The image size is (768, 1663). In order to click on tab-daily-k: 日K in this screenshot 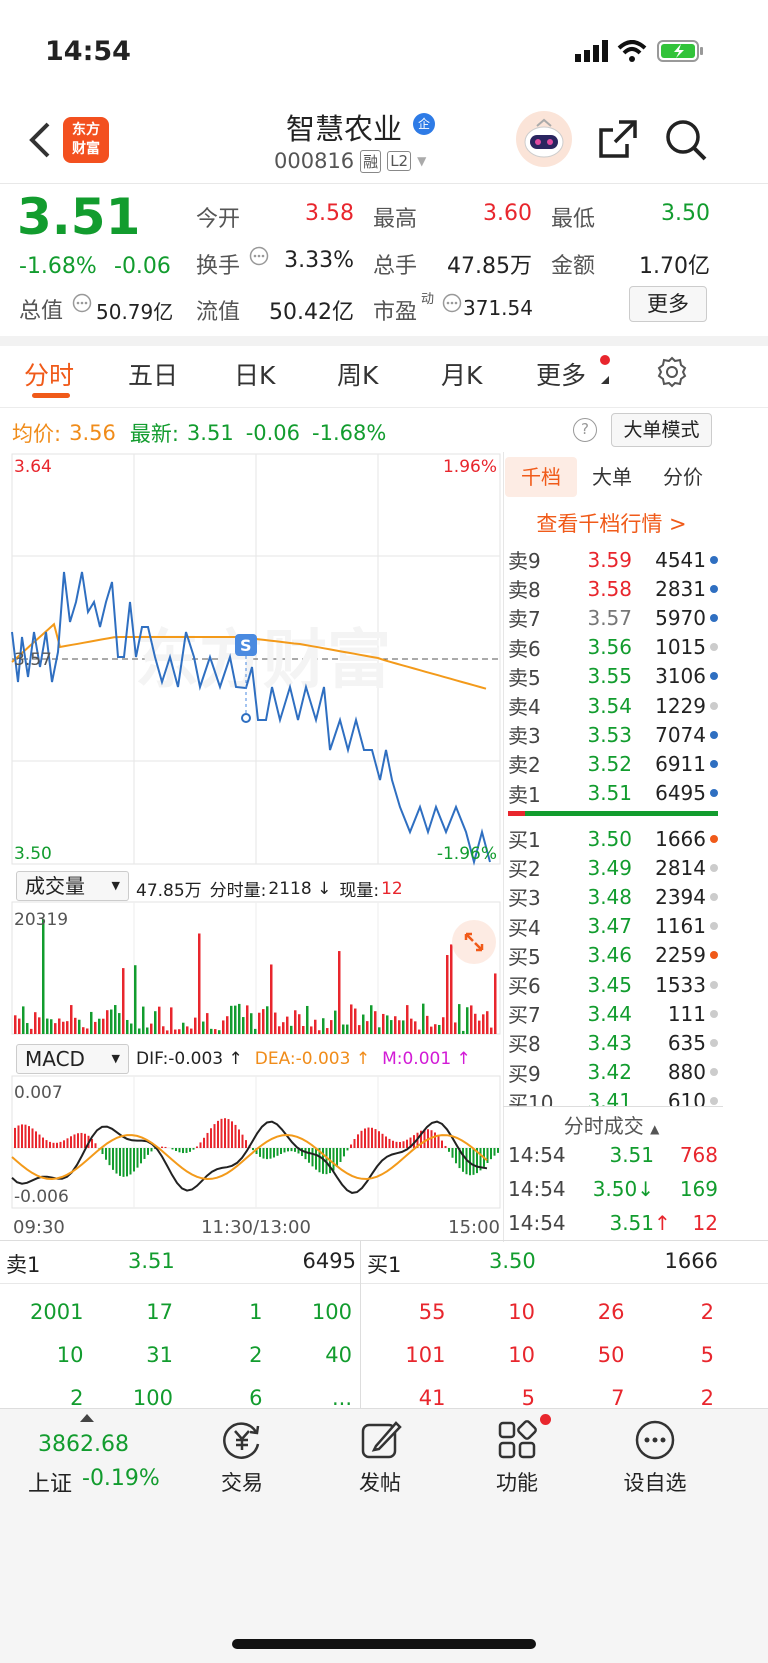, I will do `click(254, 374)`.